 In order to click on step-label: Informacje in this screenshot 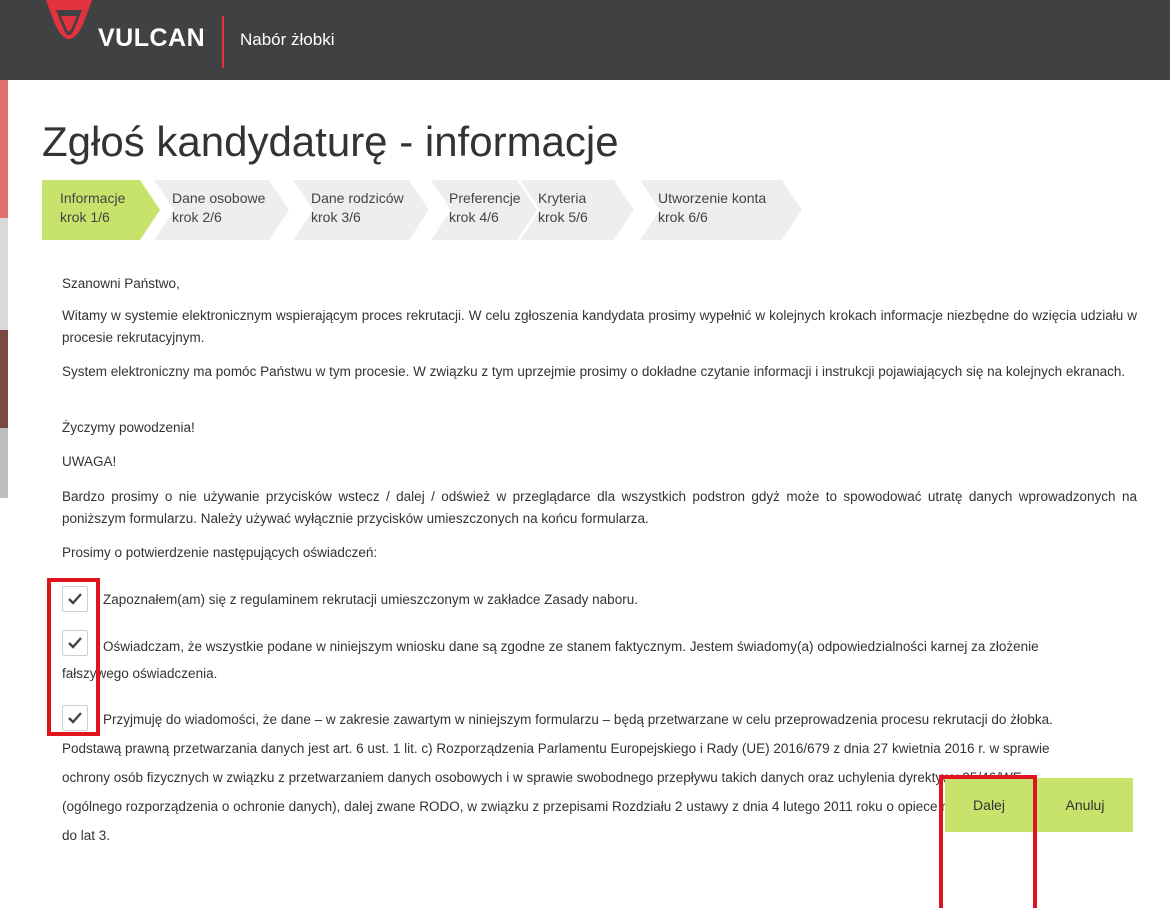, I will do `click(93, 198)`.